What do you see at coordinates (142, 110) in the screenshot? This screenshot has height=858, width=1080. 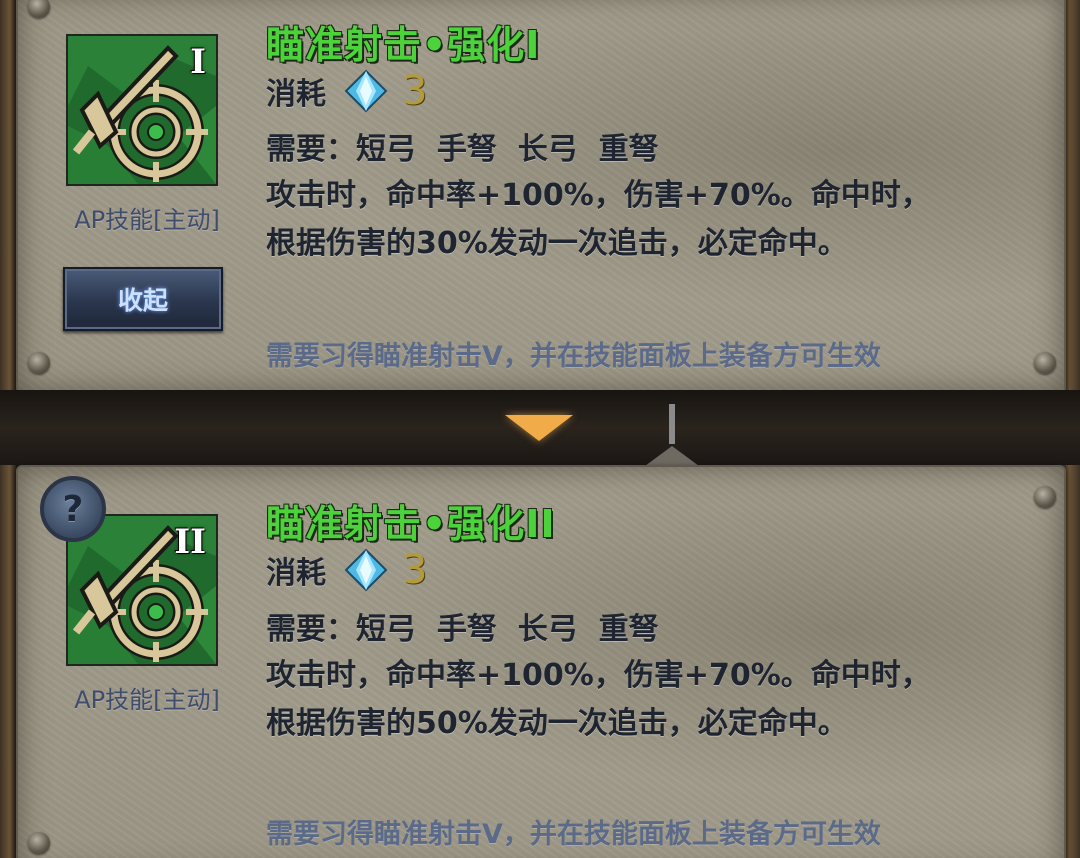 I see `skill-icon-aimed-shot: I` at bounding box center [142, 110].